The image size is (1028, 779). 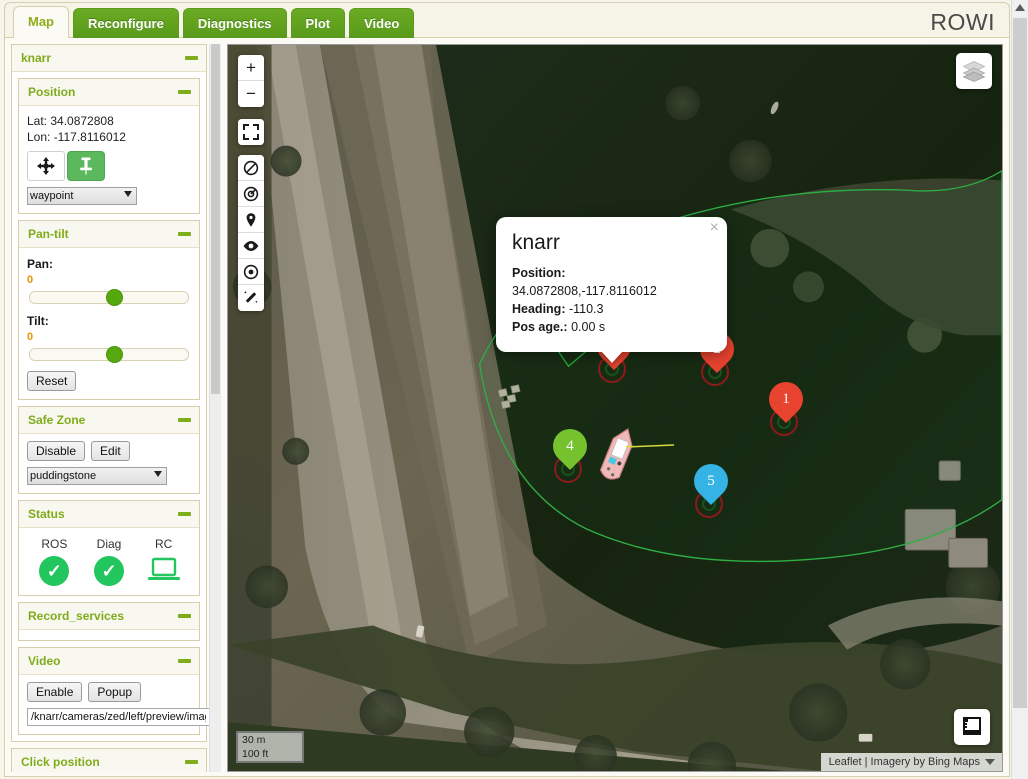 I want to click on circle-dot-icon-button, so click(x=251, y=272).